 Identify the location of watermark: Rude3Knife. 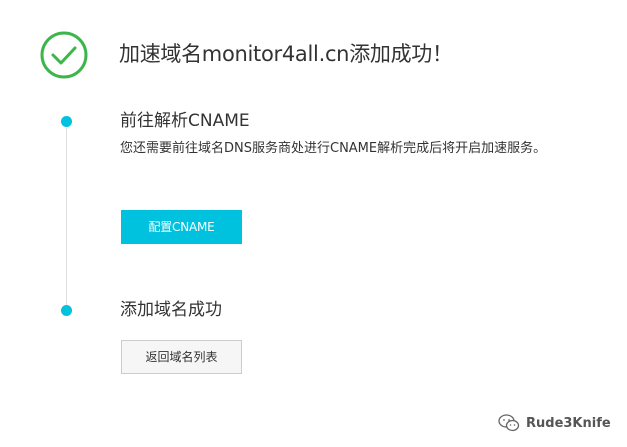
(554, 423).